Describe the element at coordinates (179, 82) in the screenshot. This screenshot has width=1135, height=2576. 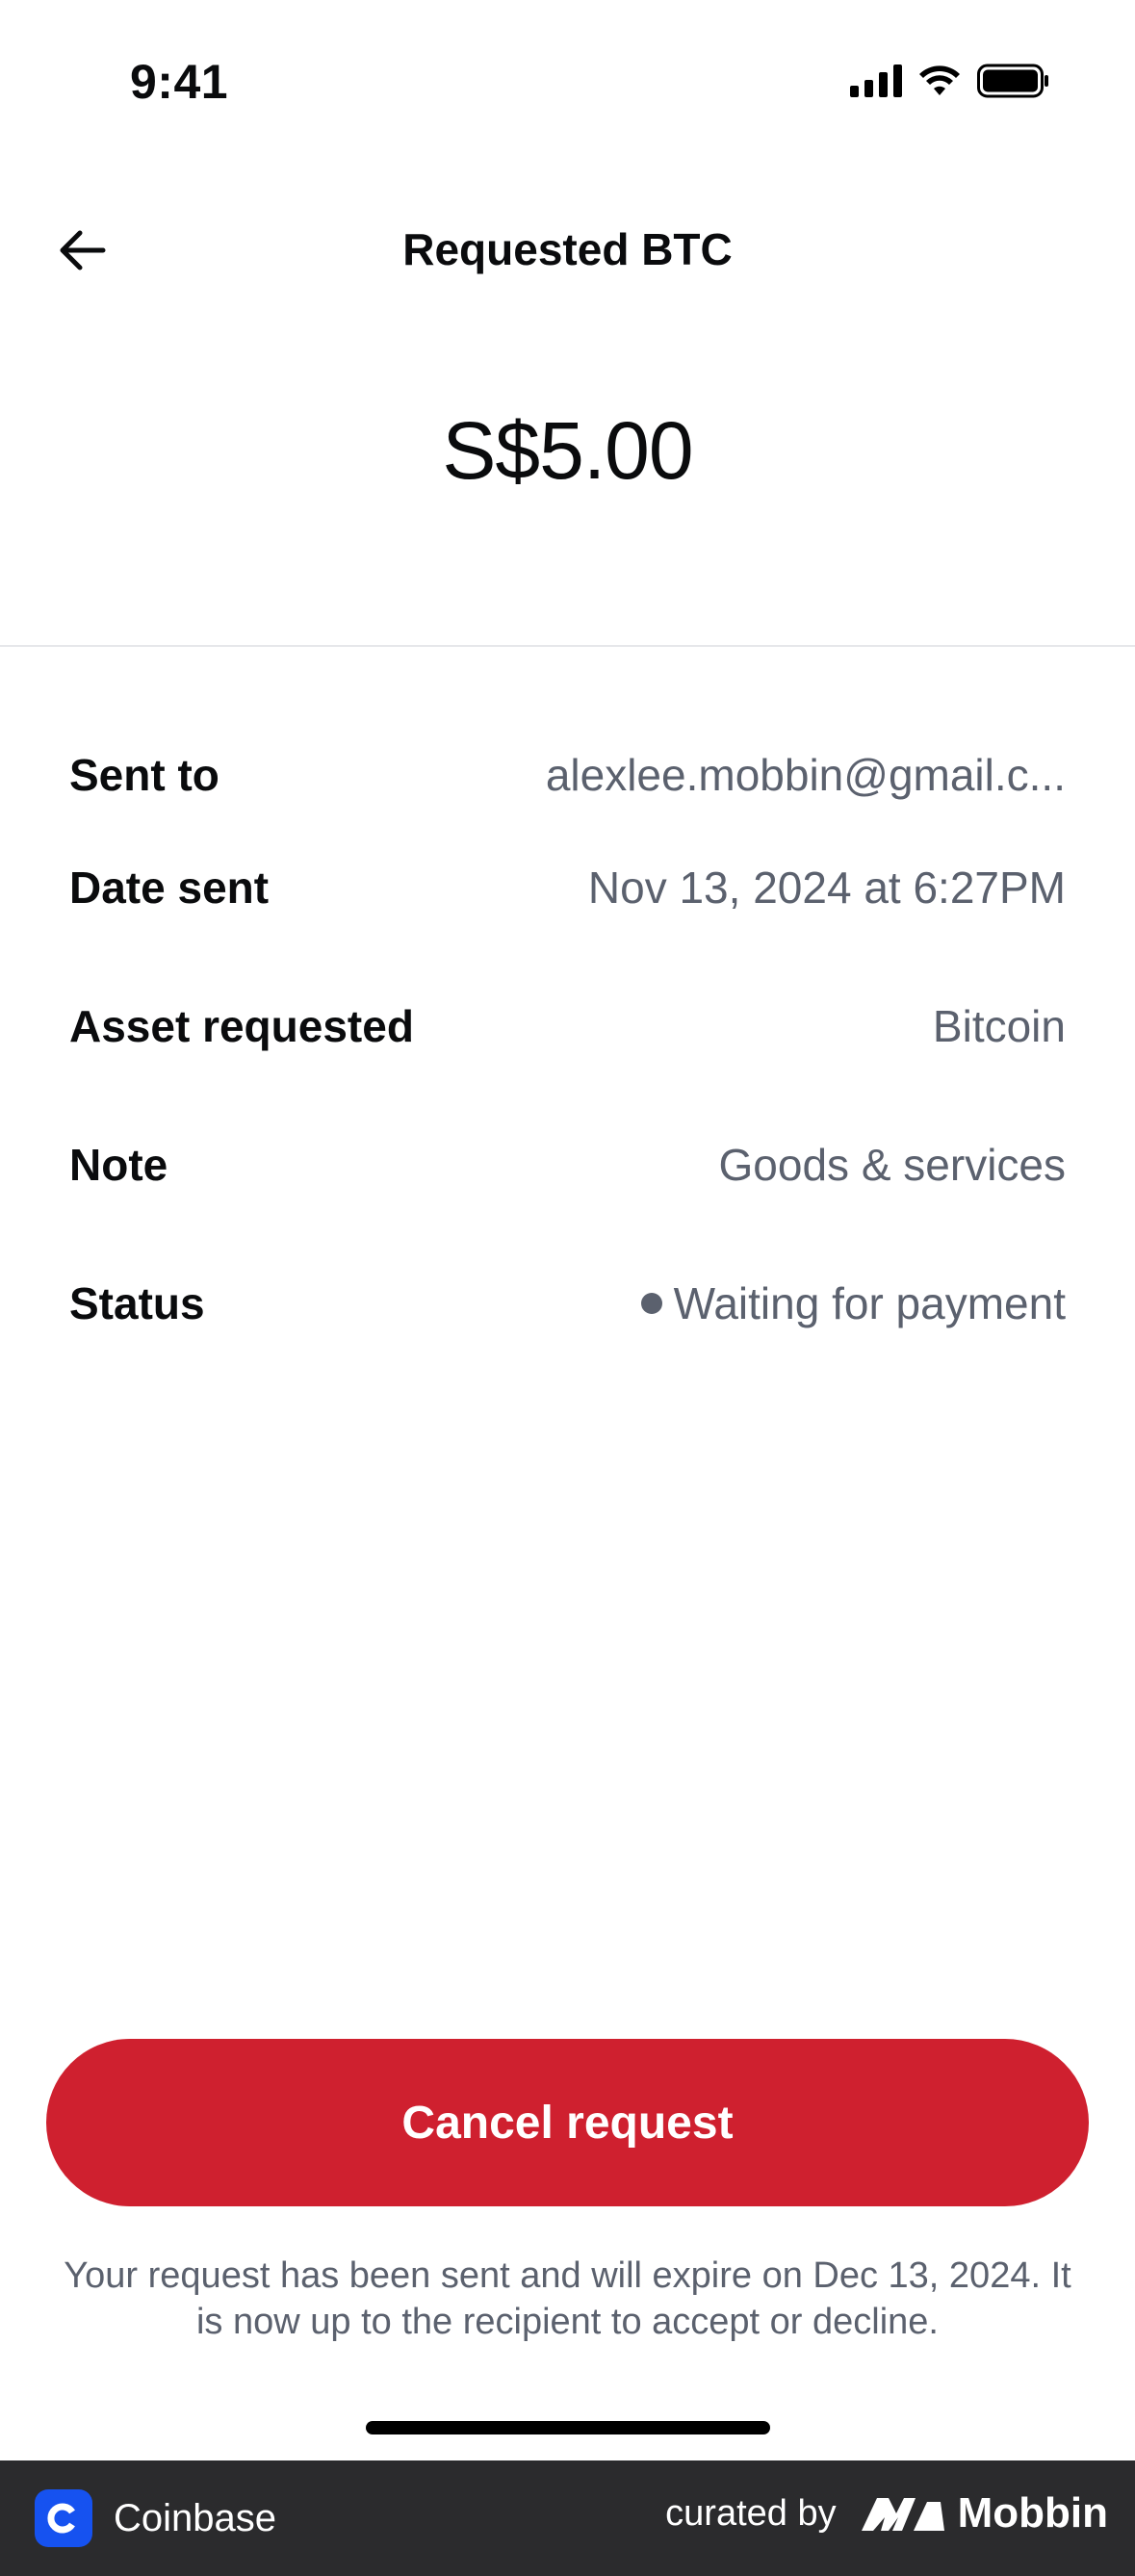
I see `status-time: 9:41` at that location.